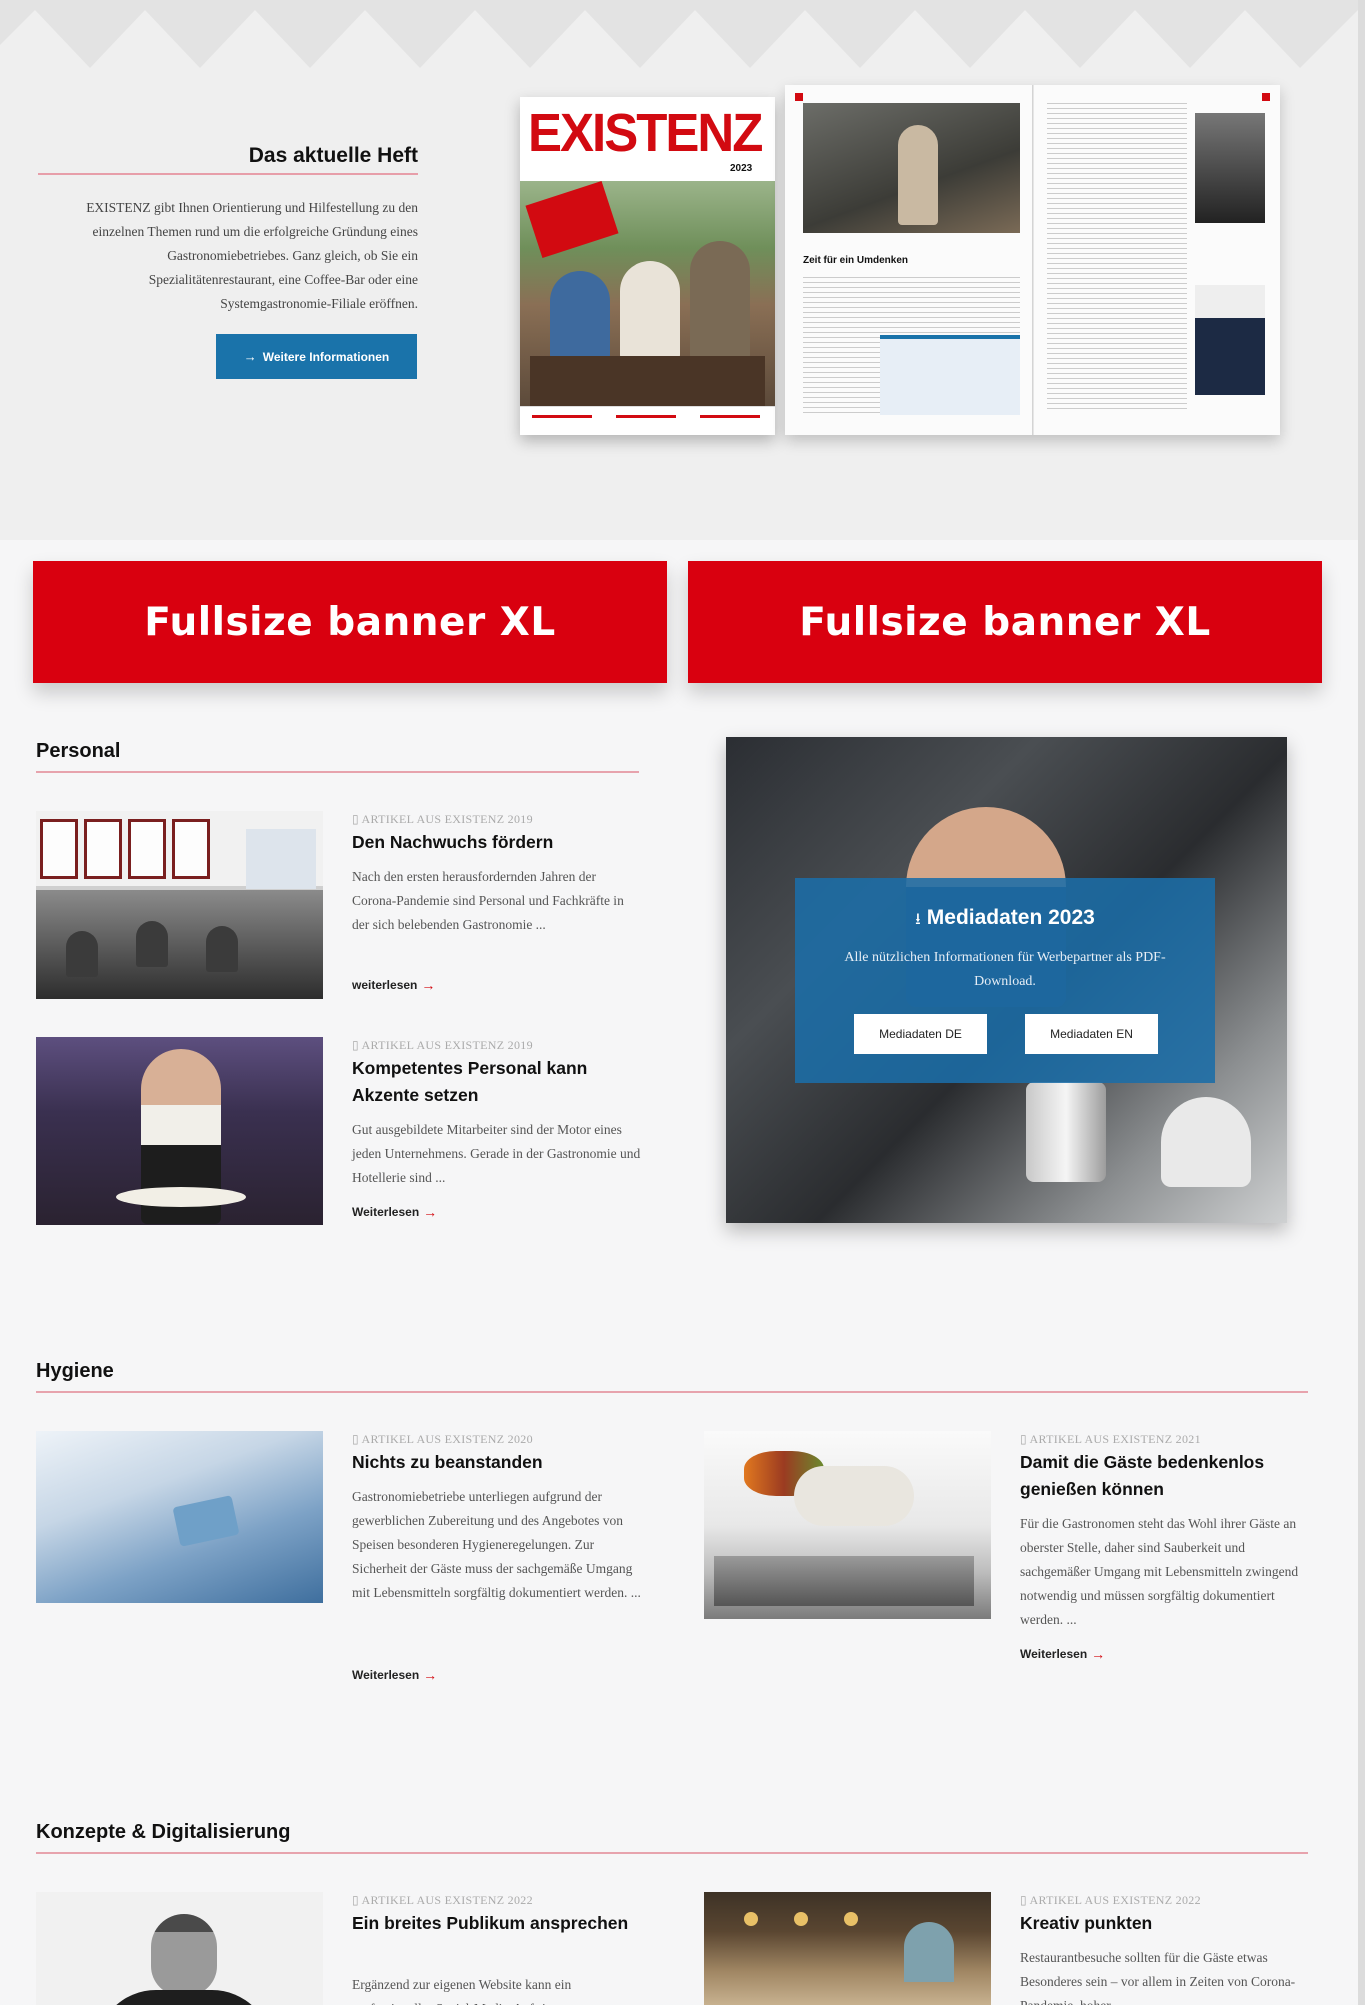  Describe the element at coordinates (645, 132) in the screenshot. I see `magazine-logo: EXISTENZ` at that location.